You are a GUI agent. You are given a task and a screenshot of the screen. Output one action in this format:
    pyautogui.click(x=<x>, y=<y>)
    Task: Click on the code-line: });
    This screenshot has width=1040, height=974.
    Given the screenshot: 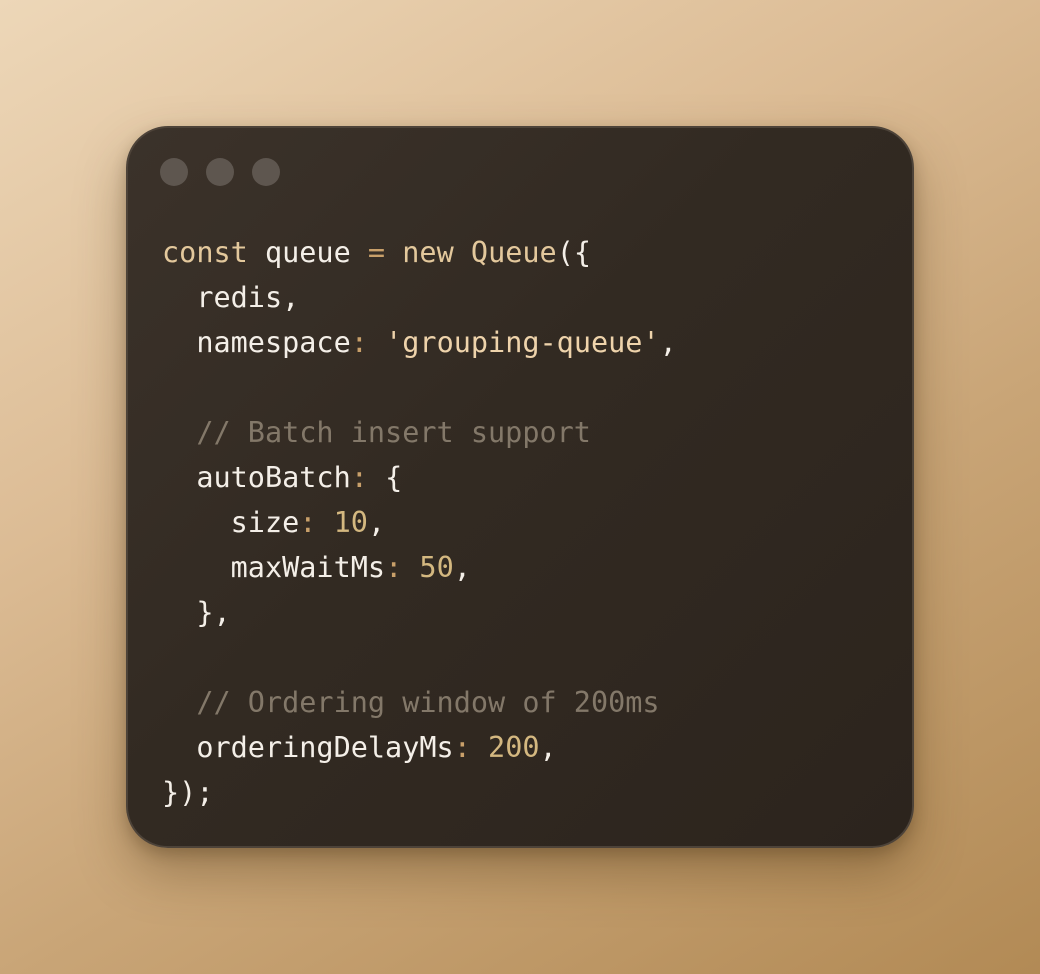 What is the action you would take?
    pyautogui.click(x=419, y=792)
    